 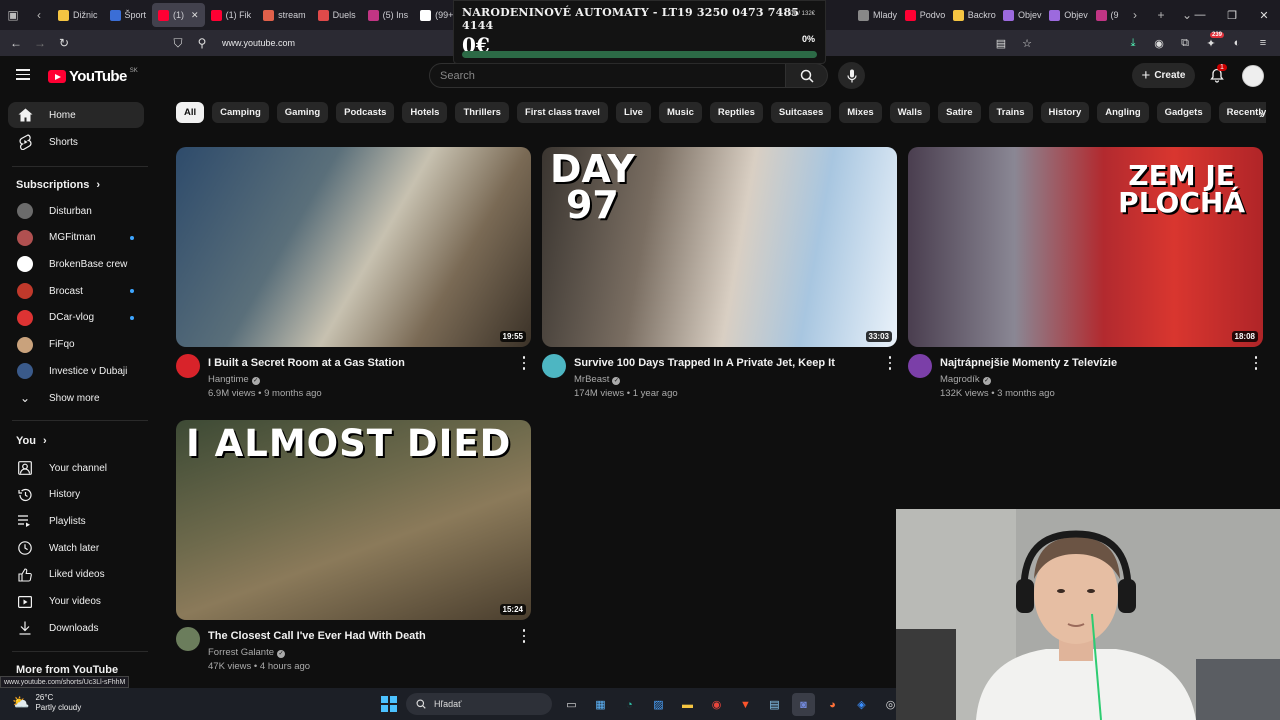 I want to click on sidebar-item-home: Home, so click(x=76, y=115).